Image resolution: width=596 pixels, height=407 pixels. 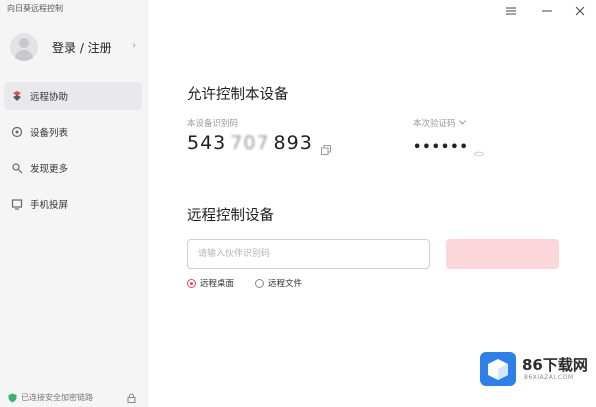 What do you see at coordinates (238, 95) in the screenshot?
I see `allow-control-title: 允许控制本设备` at bounding box center [238, 95].